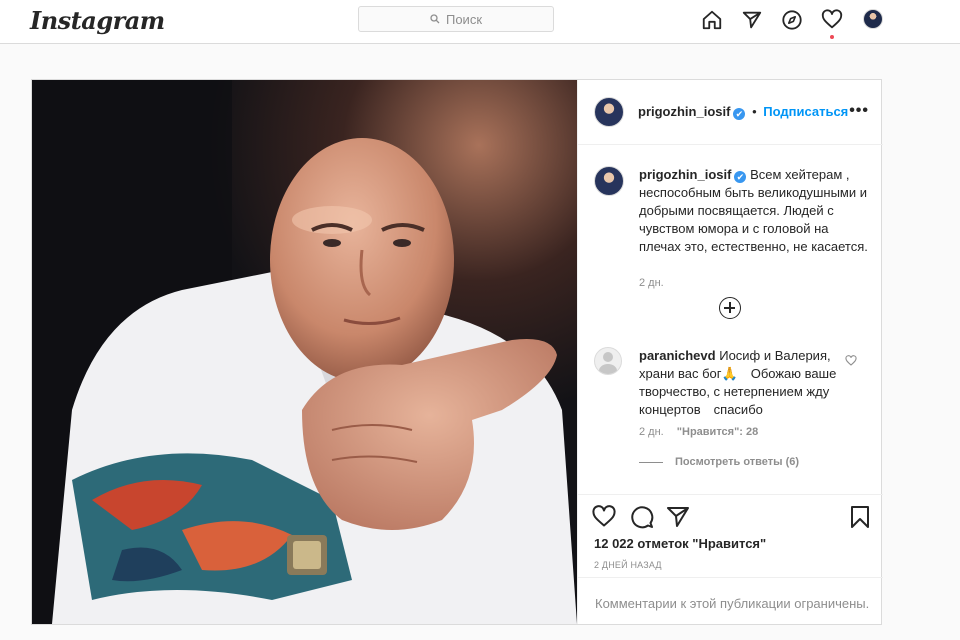 Image resolution: width=960 pixels, height=640 pixels. I want to click on comment-meta: 2 дн. "Нравится": 28, so click(698, 432).